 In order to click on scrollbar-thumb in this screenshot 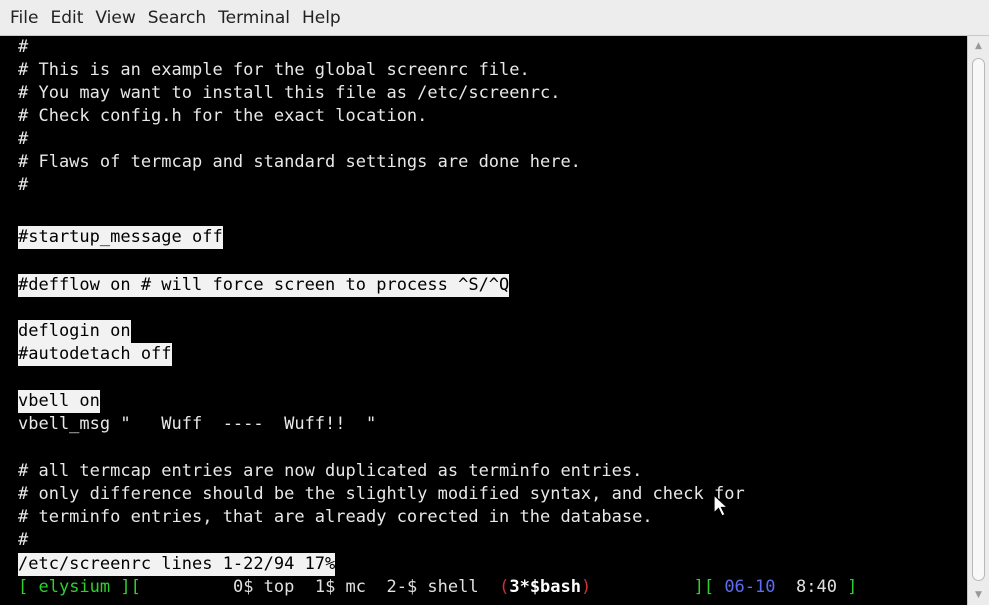, I will do `click(978, 319)`.